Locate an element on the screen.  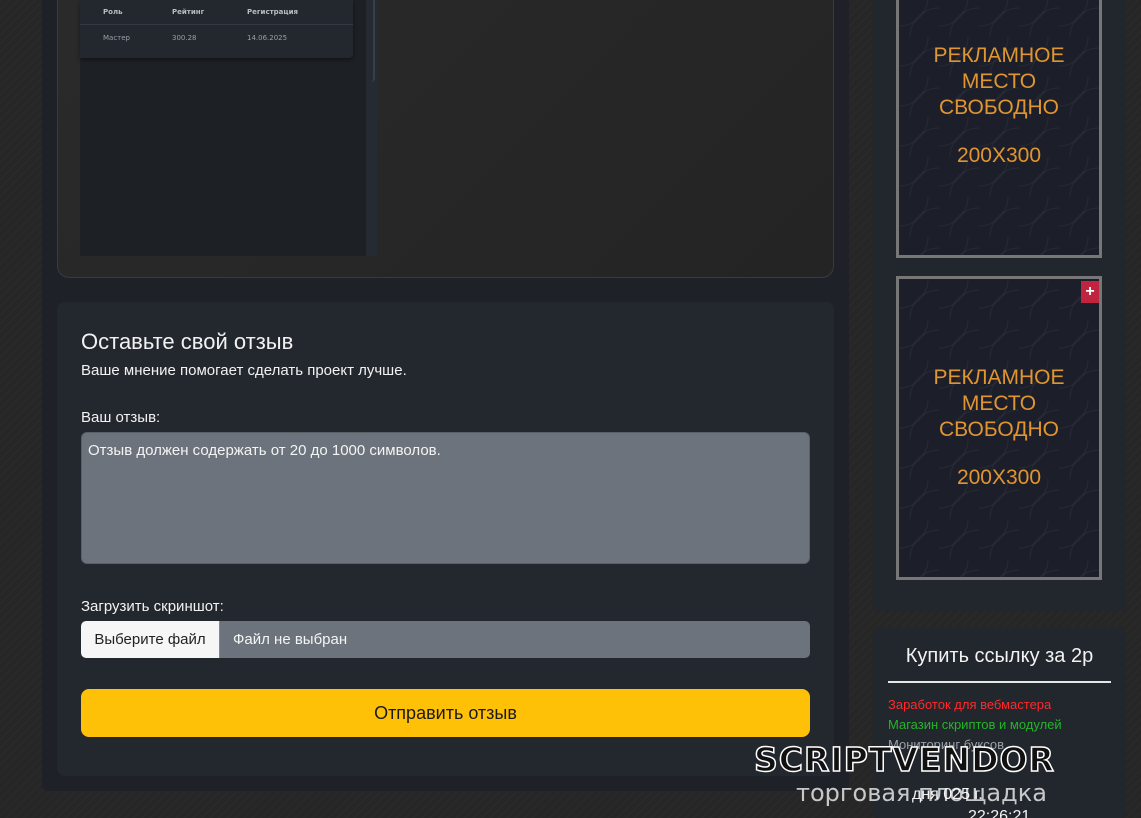
preview-header-rating: Рейтинг is located at coordinates (188, 12).